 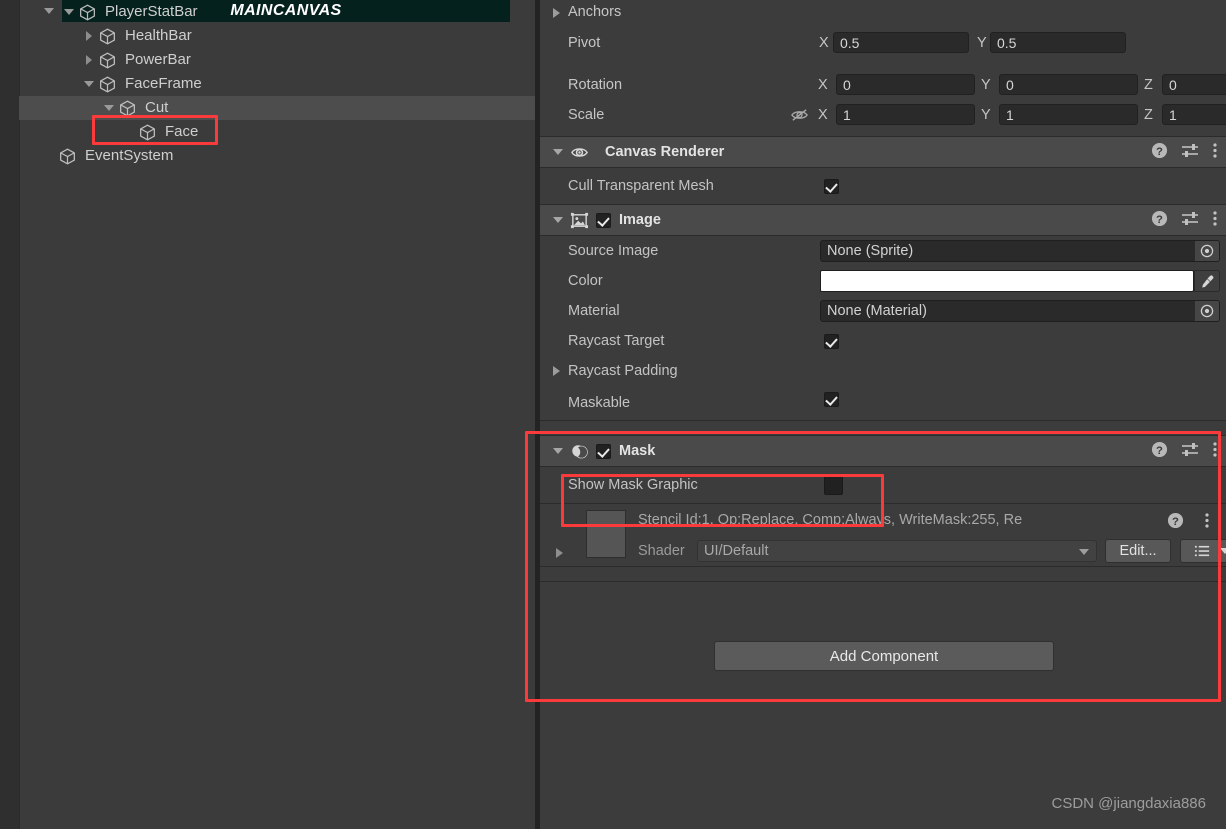 What do you see at coordinates (897, 551) in the screenshot?
I see `shader-dropdown: UI/Default` at bounding box center [897, 551].